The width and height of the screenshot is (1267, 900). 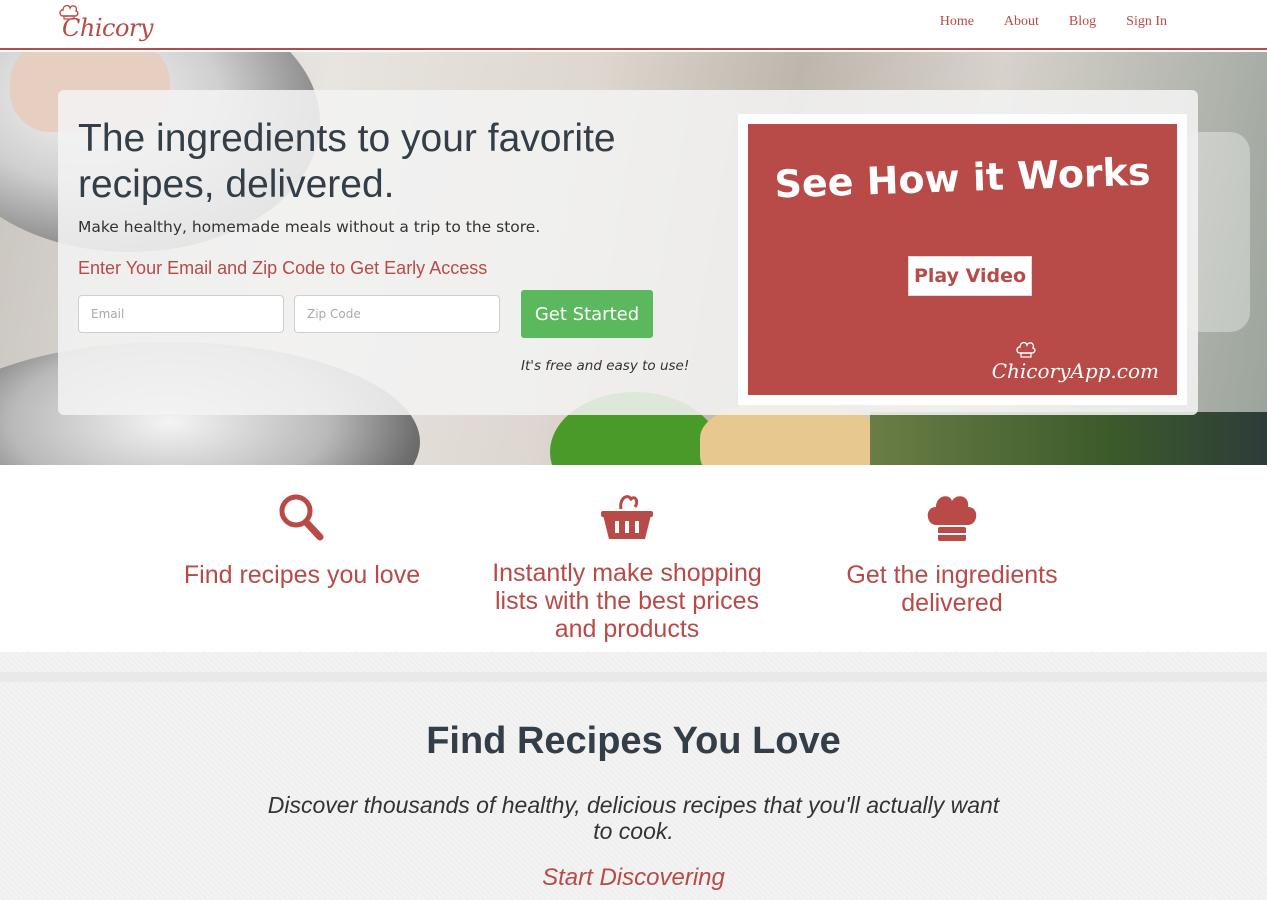 I want to click on top-navbar: Chicory Home About Blog Sign In, so click(x=633, y=25).